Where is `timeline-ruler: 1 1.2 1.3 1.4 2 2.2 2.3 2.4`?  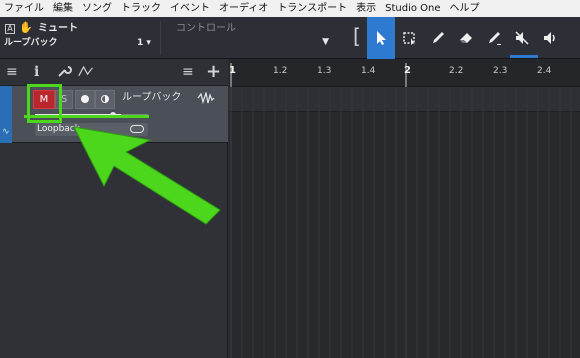
timeline-ruler: 1 1.2 1.3 1.4 2 2.2 2.3 2.4 is located at coordinates (404, 73).